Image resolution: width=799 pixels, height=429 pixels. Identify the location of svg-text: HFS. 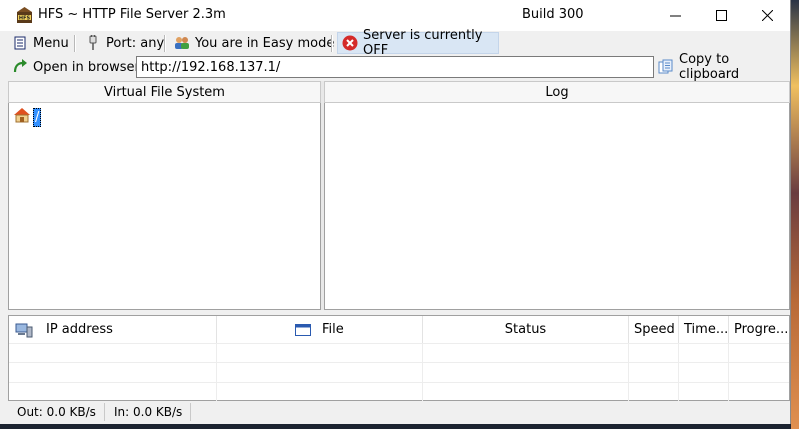
(25, 18).